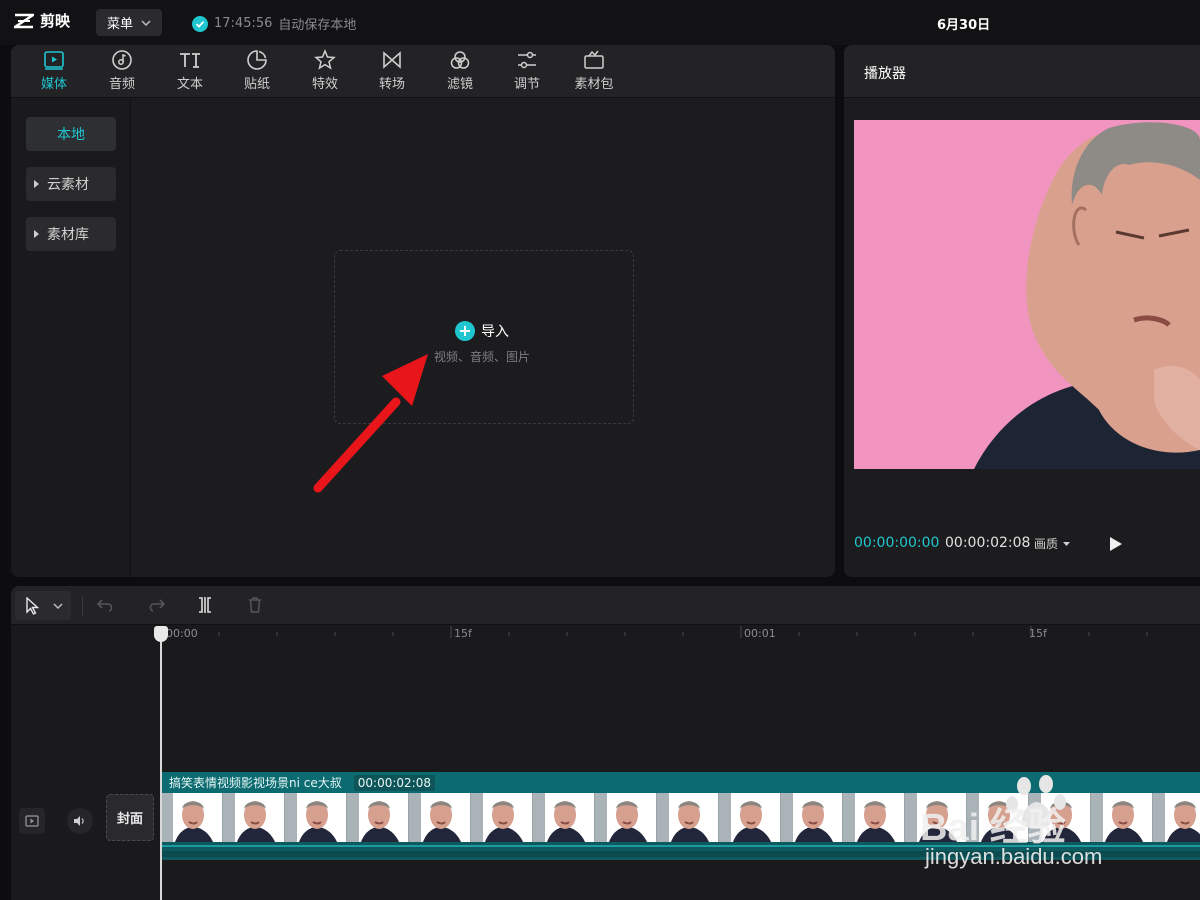  Describe the element at coordinates (122, 60) in the screenshot. I see `audio-icon` at that location.